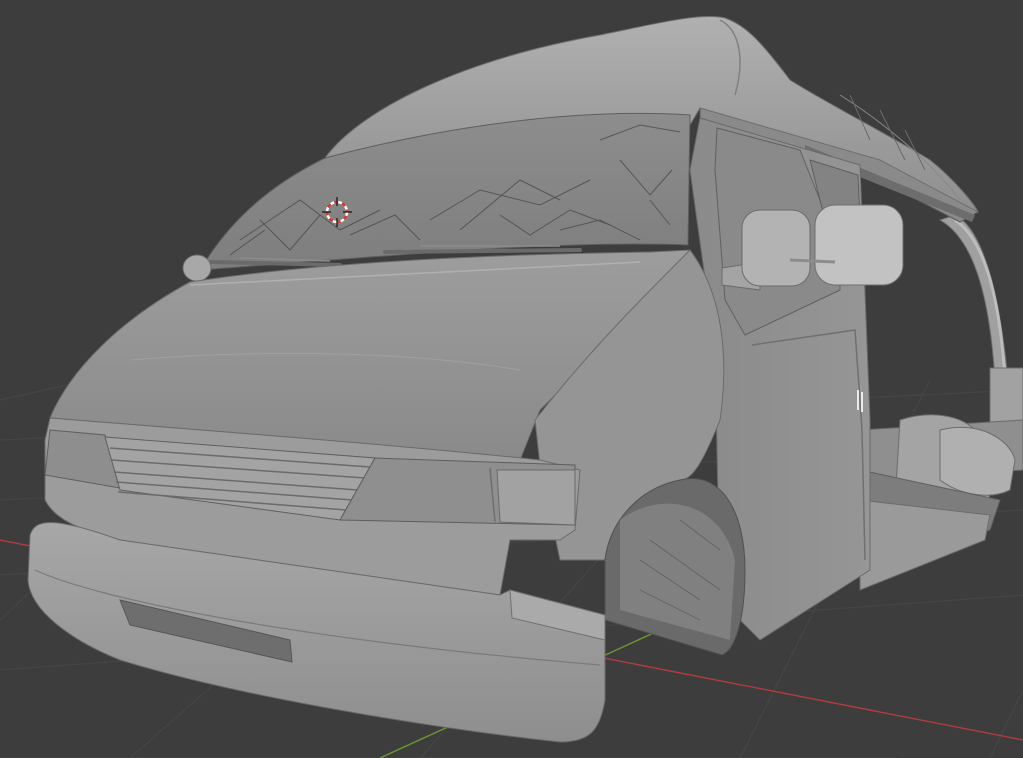 This screenshot has width=1023, height=758. What do you see at coordinates (337, 212) in the screenshot?
I see `3d-cursor-icon` at bounding box center [337, 212].